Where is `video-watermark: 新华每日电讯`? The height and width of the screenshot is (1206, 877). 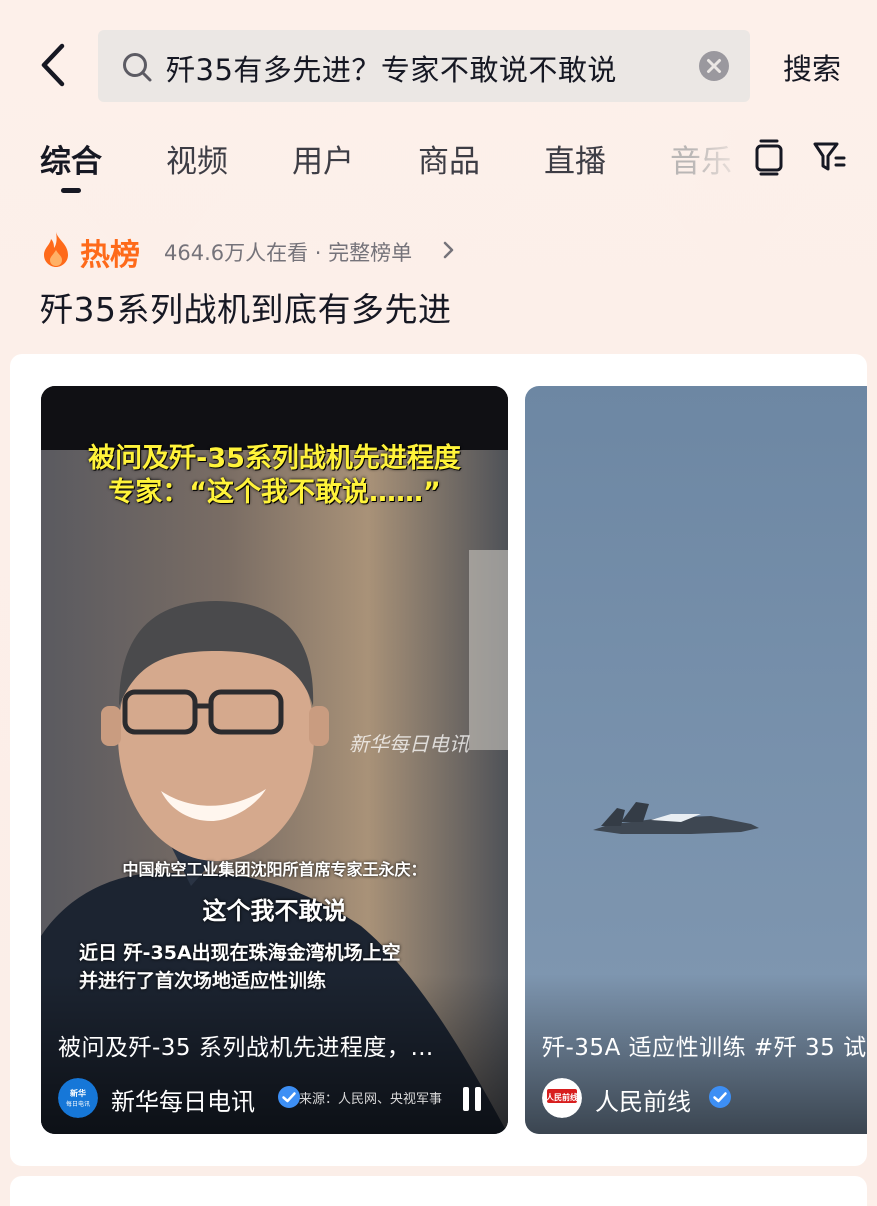
video-watermark: 新华每日电讯 is located at coordinates (409, 744).